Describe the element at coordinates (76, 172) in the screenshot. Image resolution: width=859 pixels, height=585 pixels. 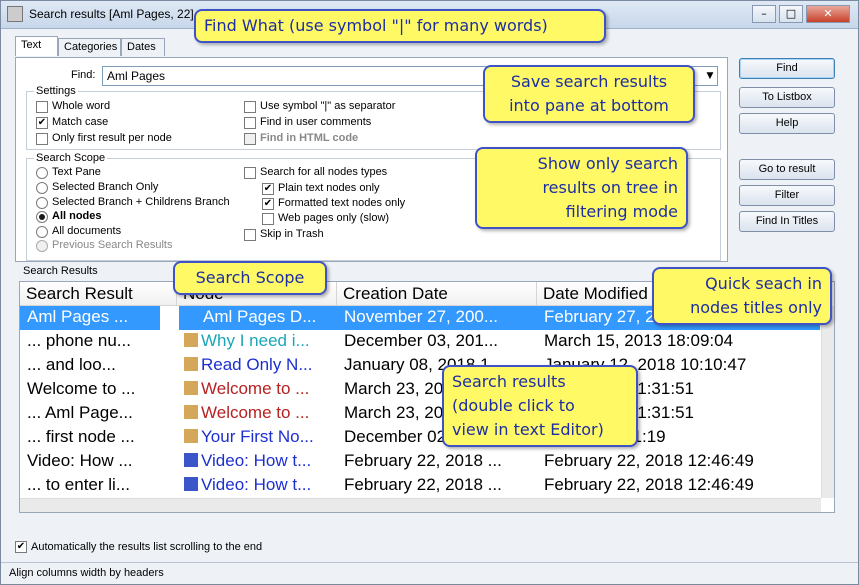
I see `scope-text-pane-label: Text Pane` at that location.